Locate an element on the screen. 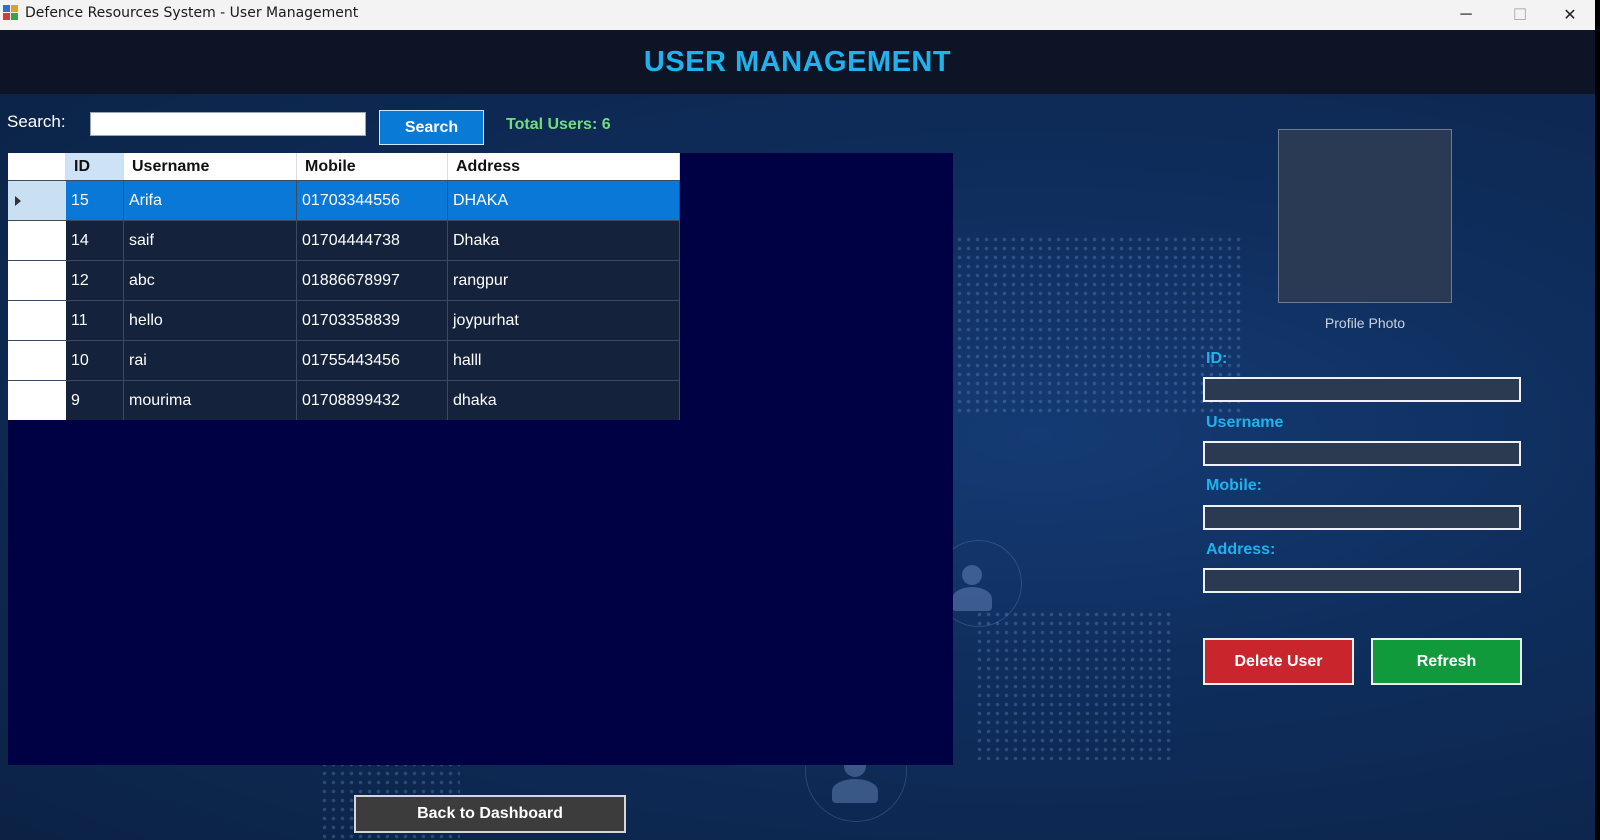 The image size is (1600, 840). mobile-field is located at coordinates (1362, 517).